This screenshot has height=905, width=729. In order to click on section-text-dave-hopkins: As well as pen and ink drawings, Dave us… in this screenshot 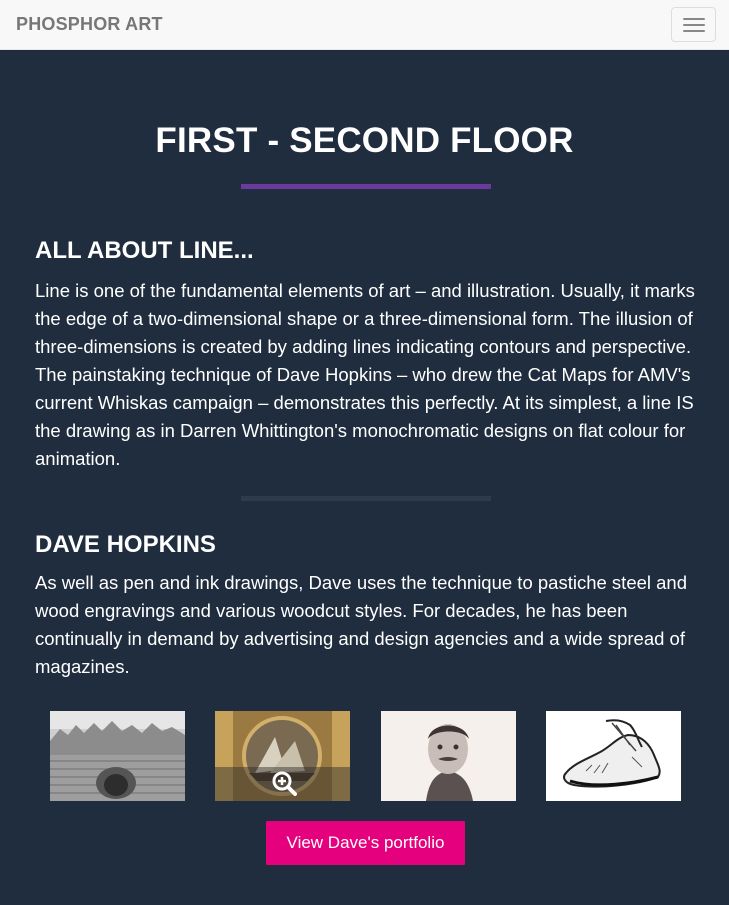, I will do `click(361, 624)`.